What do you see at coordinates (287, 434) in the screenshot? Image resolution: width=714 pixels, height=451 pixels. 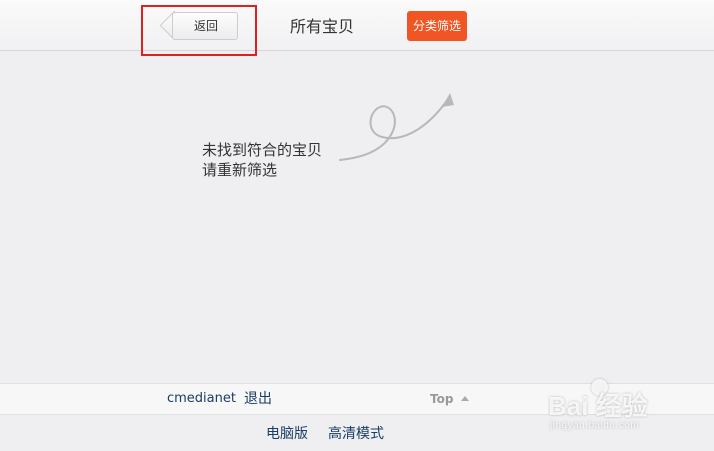 I see `desktop-version-link: 电脑版` at bounding box center [287, 434].